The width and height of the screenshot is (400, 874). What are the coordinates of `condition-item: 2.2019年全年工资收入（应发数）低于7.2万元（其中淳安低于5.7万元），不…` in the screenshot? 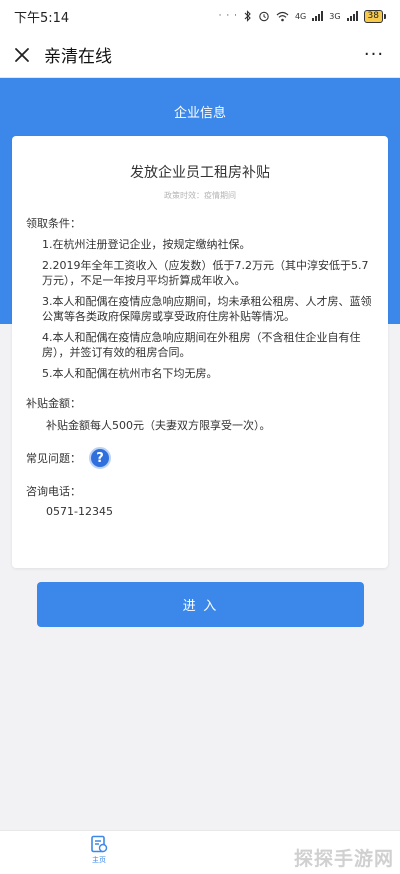 It's located at (205, 273).